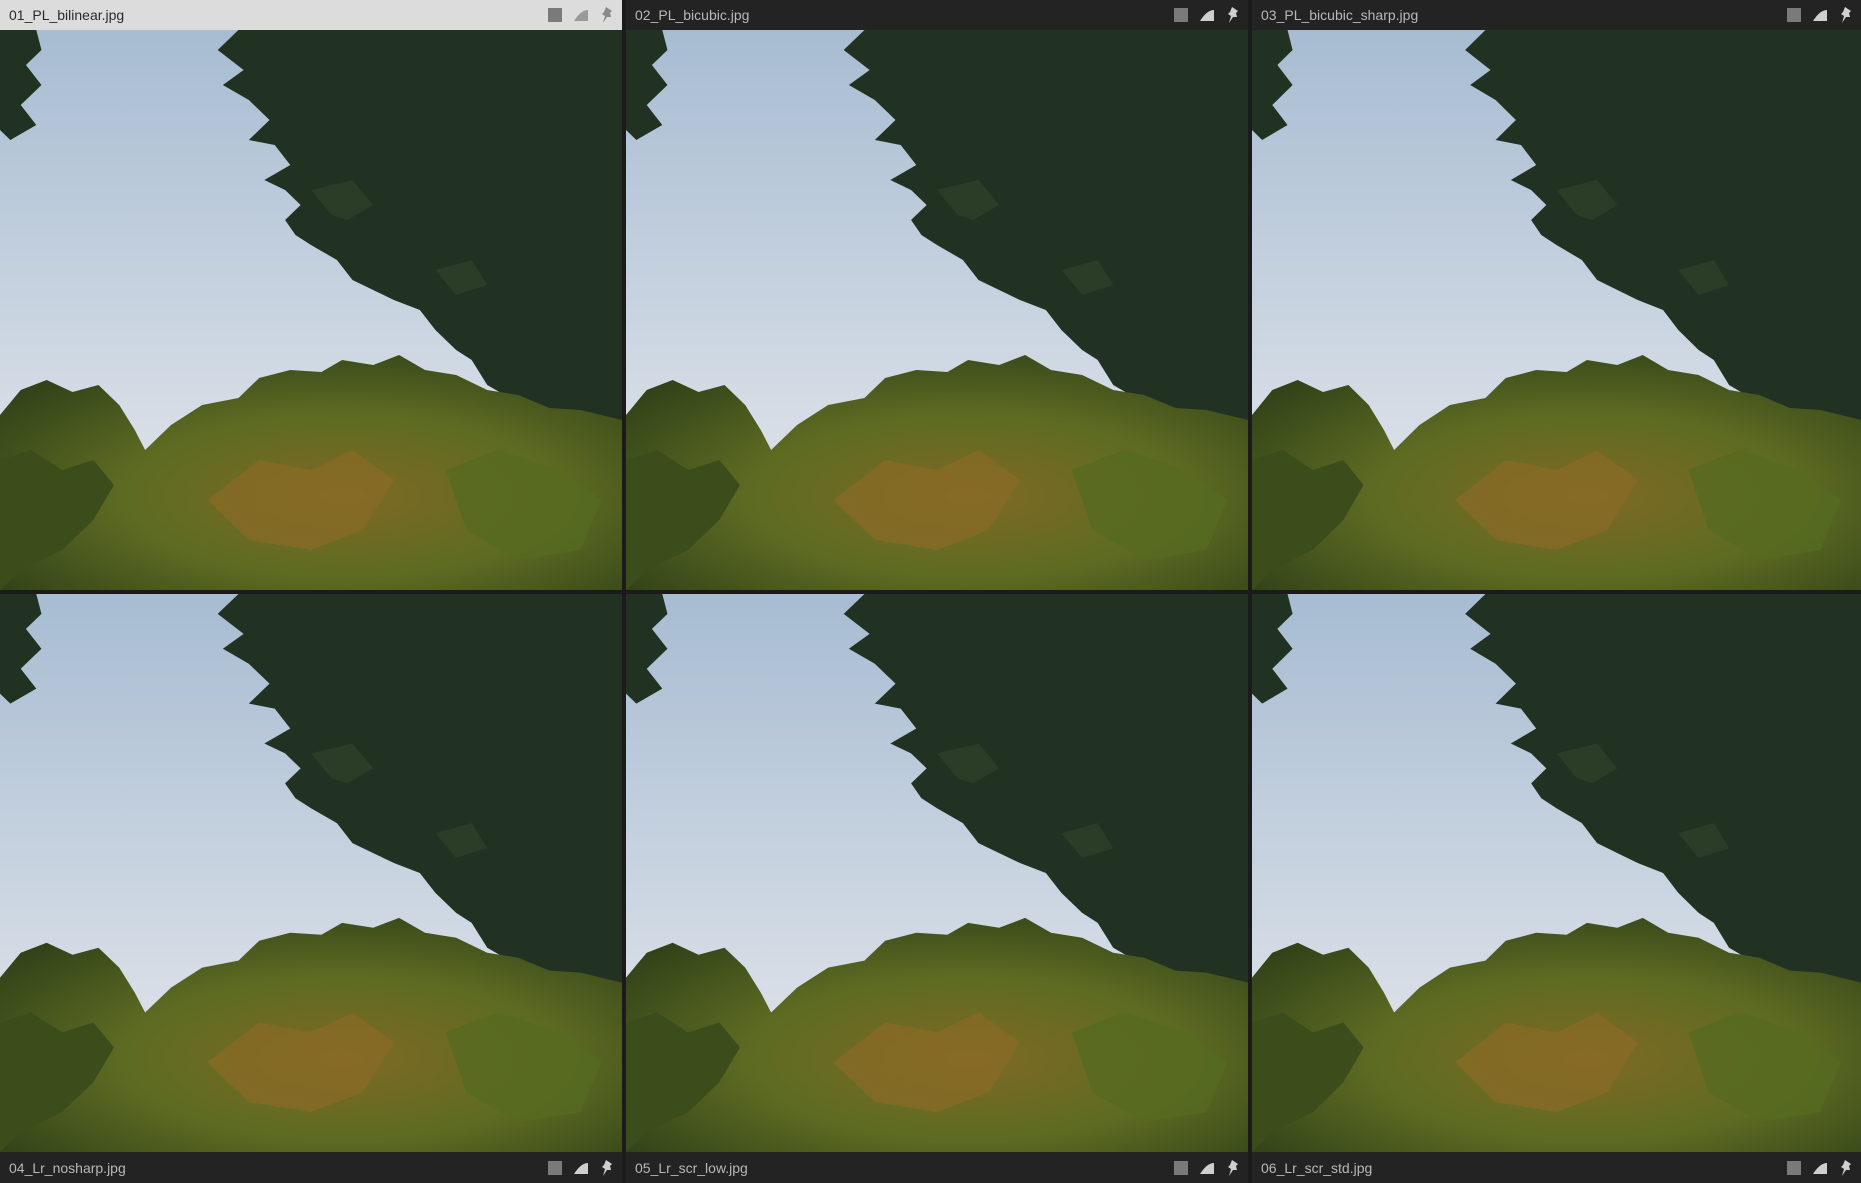  What do you see at coordinates (692, 15) in the screenshot?
I see `panel-filename: 02_PL_bicubic.jpg` at bounding box center [692, 15].